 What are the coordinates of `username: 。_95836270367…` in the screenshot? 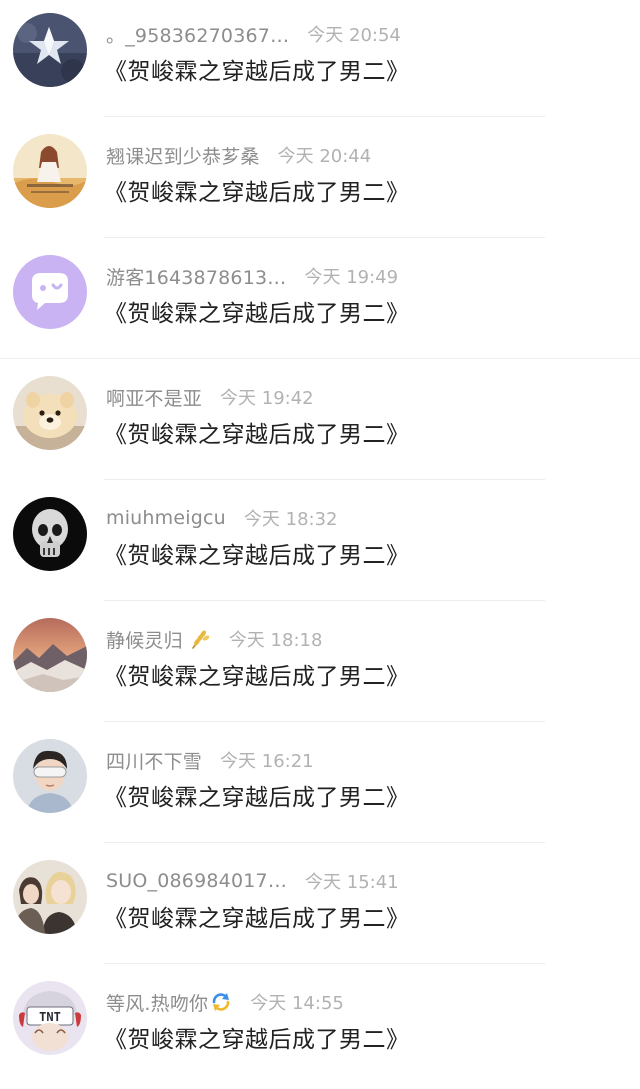 It's located at (197, 34).